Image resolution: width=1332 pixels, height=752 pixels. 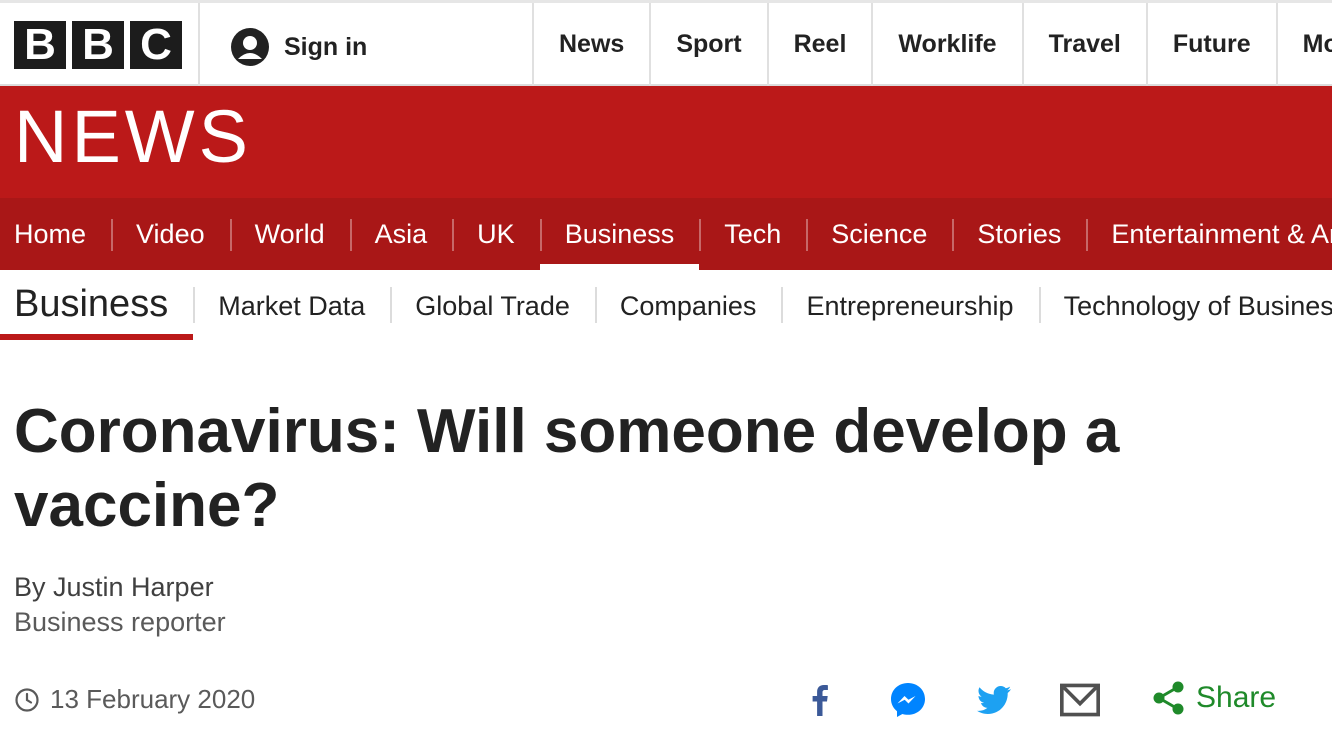 I want to click on section-nav-world: World, so click(x=289, y=234).